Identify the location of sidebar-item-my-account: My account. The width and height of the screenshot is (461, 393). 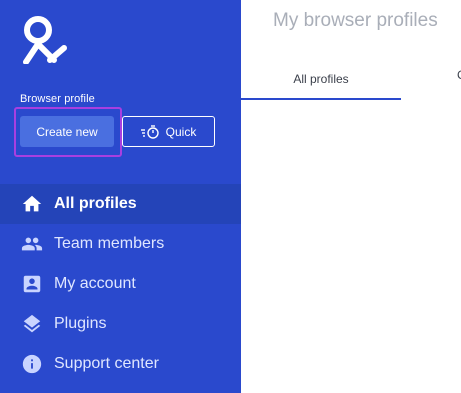
(120, 284).